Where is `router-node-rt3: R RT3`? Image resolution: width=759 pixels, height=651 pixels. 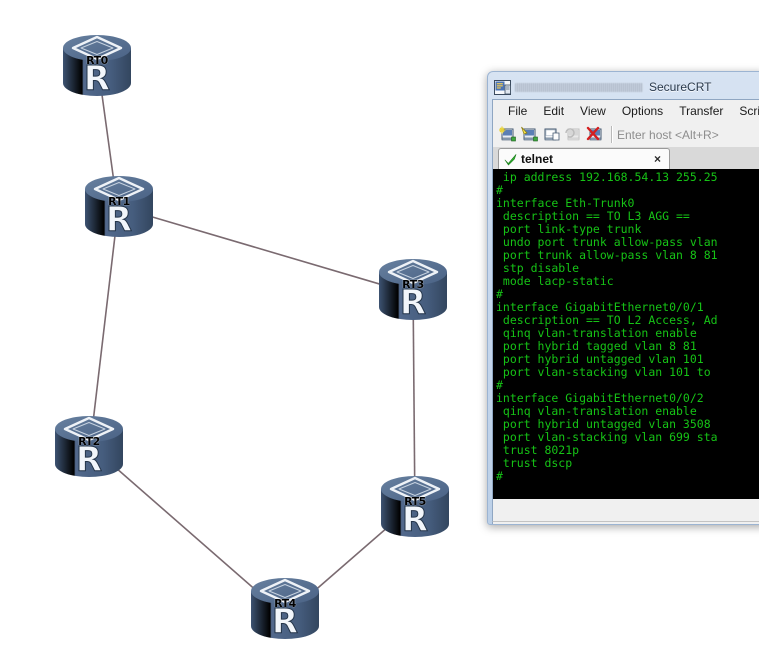
router-node-rt3: R RT3 is located at coordinates (413, 292).